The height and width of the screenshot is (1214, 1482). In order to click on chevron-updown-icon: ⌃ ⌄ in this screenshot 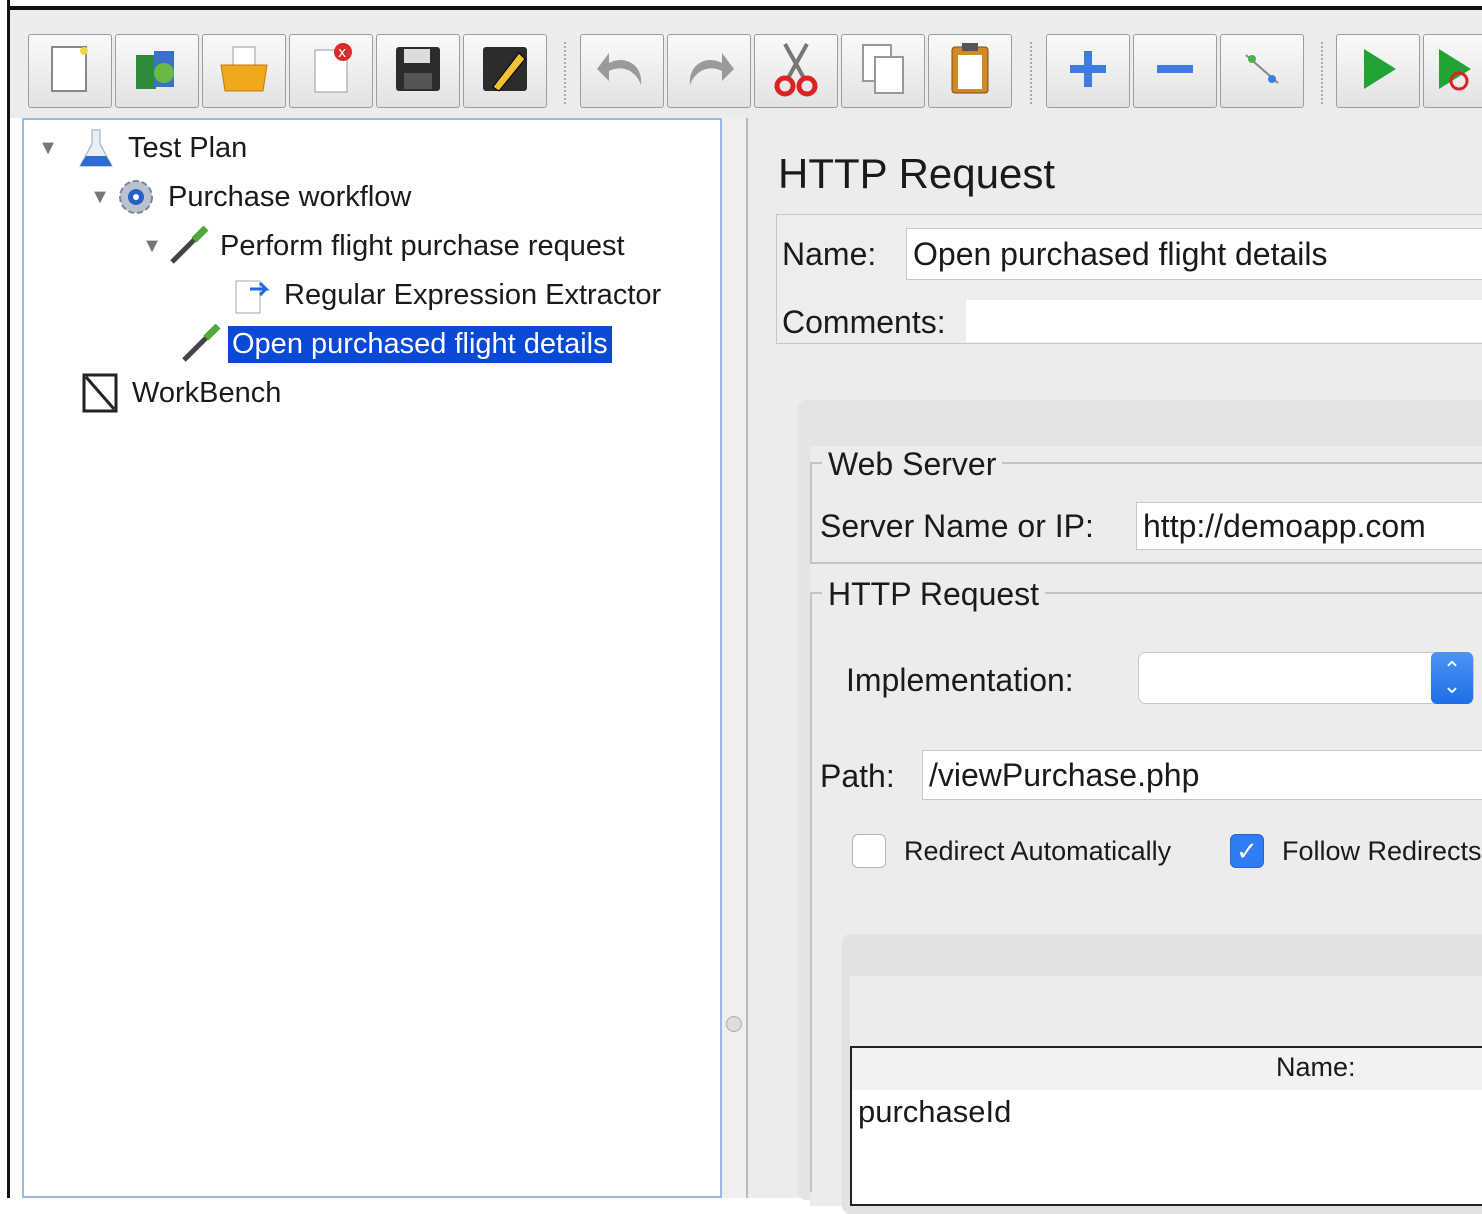, I will do `click(1452, 678)`.